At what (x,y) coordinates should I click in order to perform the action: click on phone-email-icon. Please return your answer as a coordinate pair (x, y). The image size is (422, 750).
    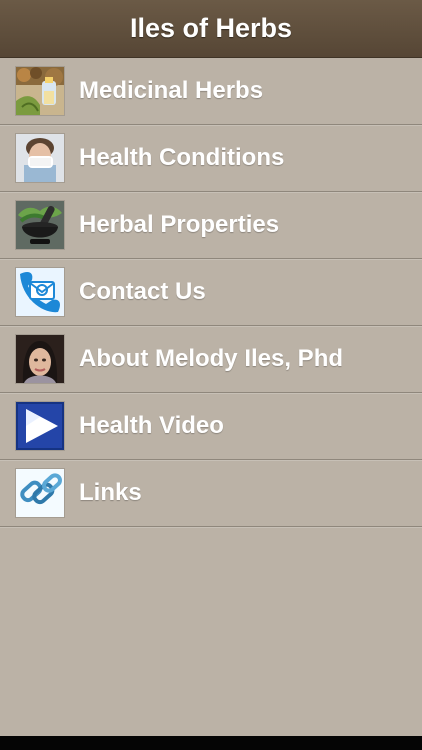
    Looking at the image, I should click on (40, 292).